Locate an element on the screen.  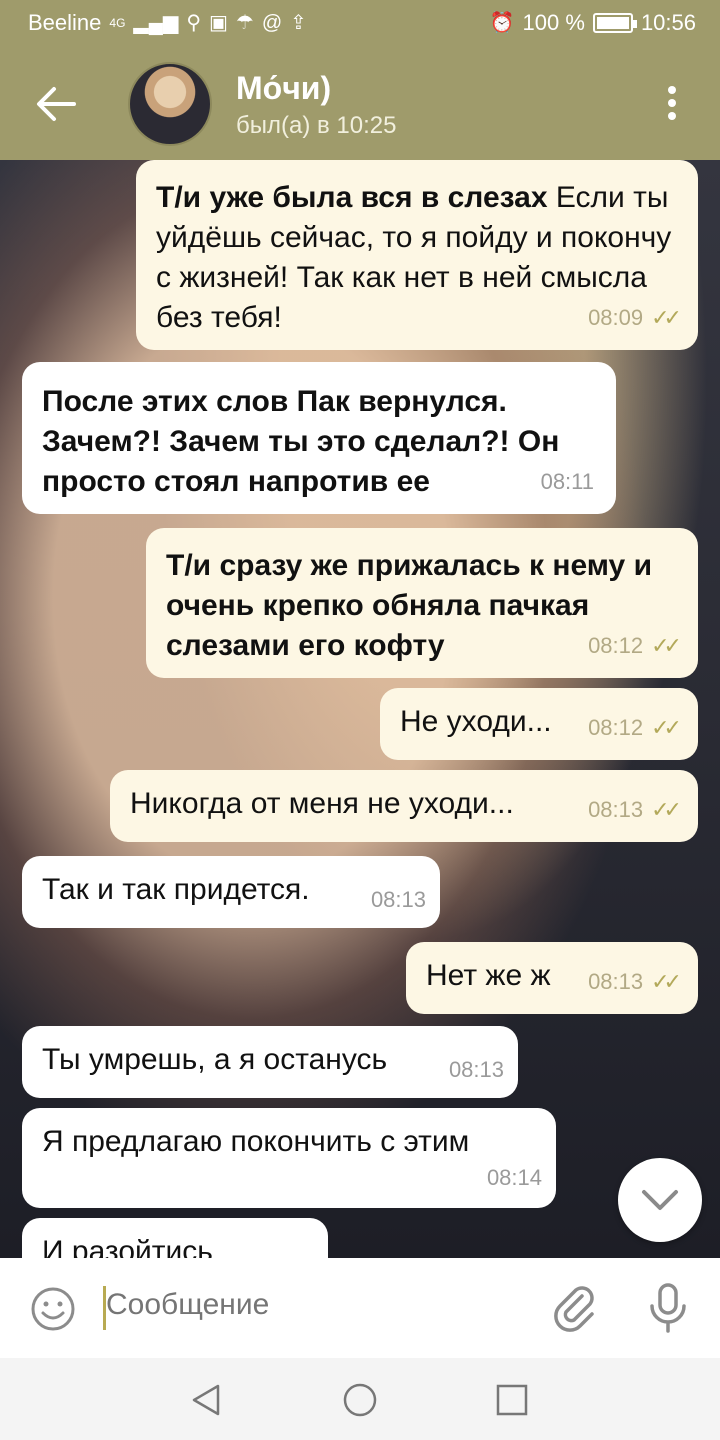
attach-icon is located at coordinates (576, 1308).